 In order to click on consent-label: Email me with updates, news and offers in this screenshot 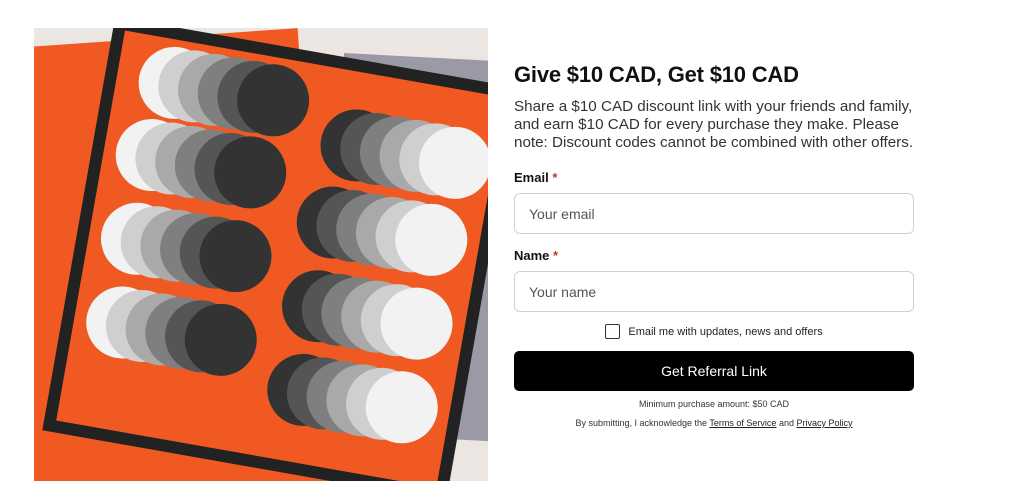, I will do `click(725, 331)`.